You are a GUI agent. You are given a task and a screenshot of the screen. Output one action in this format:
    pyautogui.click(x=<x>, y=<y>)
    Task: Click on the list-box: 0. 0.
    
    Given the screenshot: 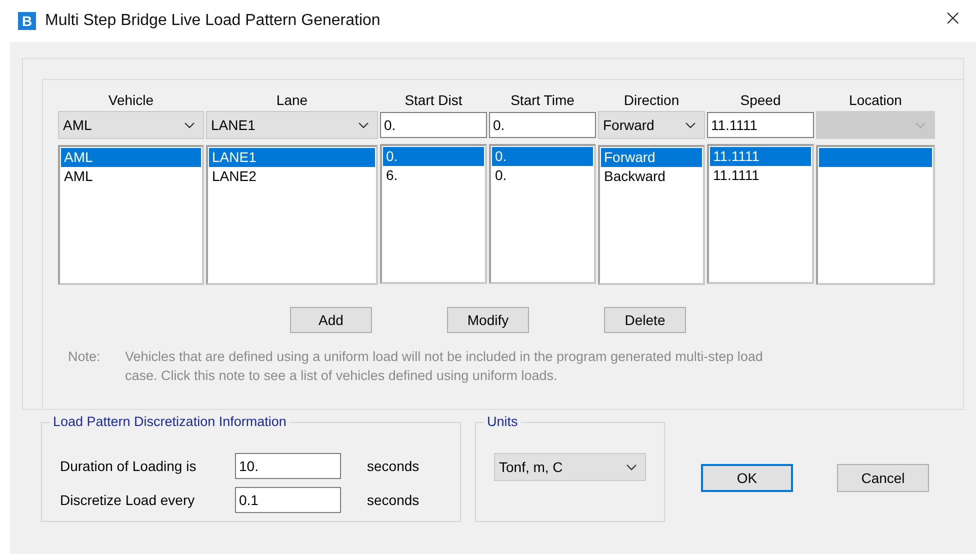 What is the action you would take?
    pyautogui.click(x=542, y=214)
    